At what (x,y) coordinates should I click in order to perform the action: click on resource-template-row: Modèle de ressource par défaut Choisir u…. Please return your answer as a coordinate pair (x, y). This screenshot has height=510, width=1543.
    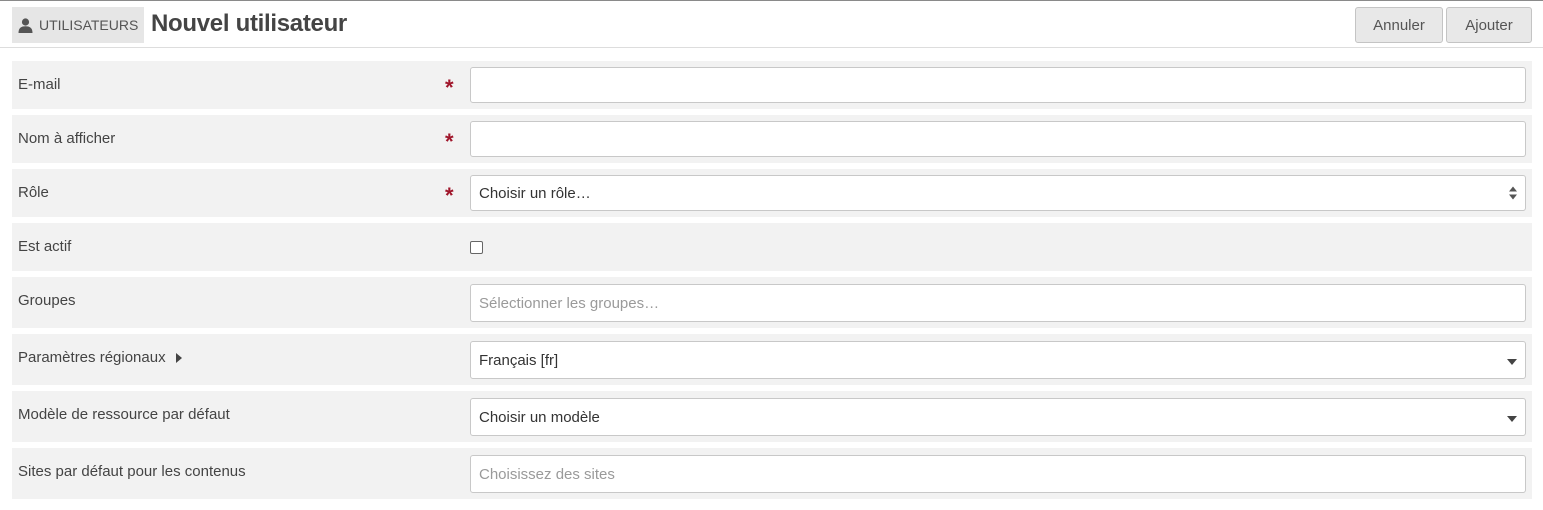
    Looking at the image, I should click on (772, 416).